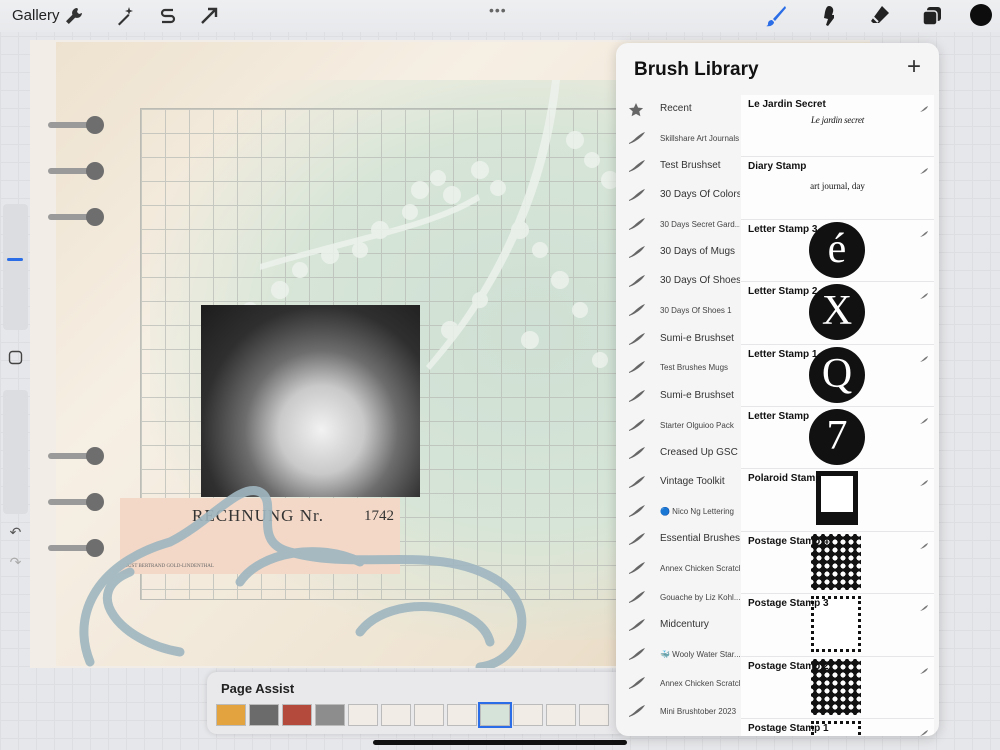  Describe the element at coordinates (837, 727) in the screenshot. I see `brush-item: Postage Stamp 1` at that location.